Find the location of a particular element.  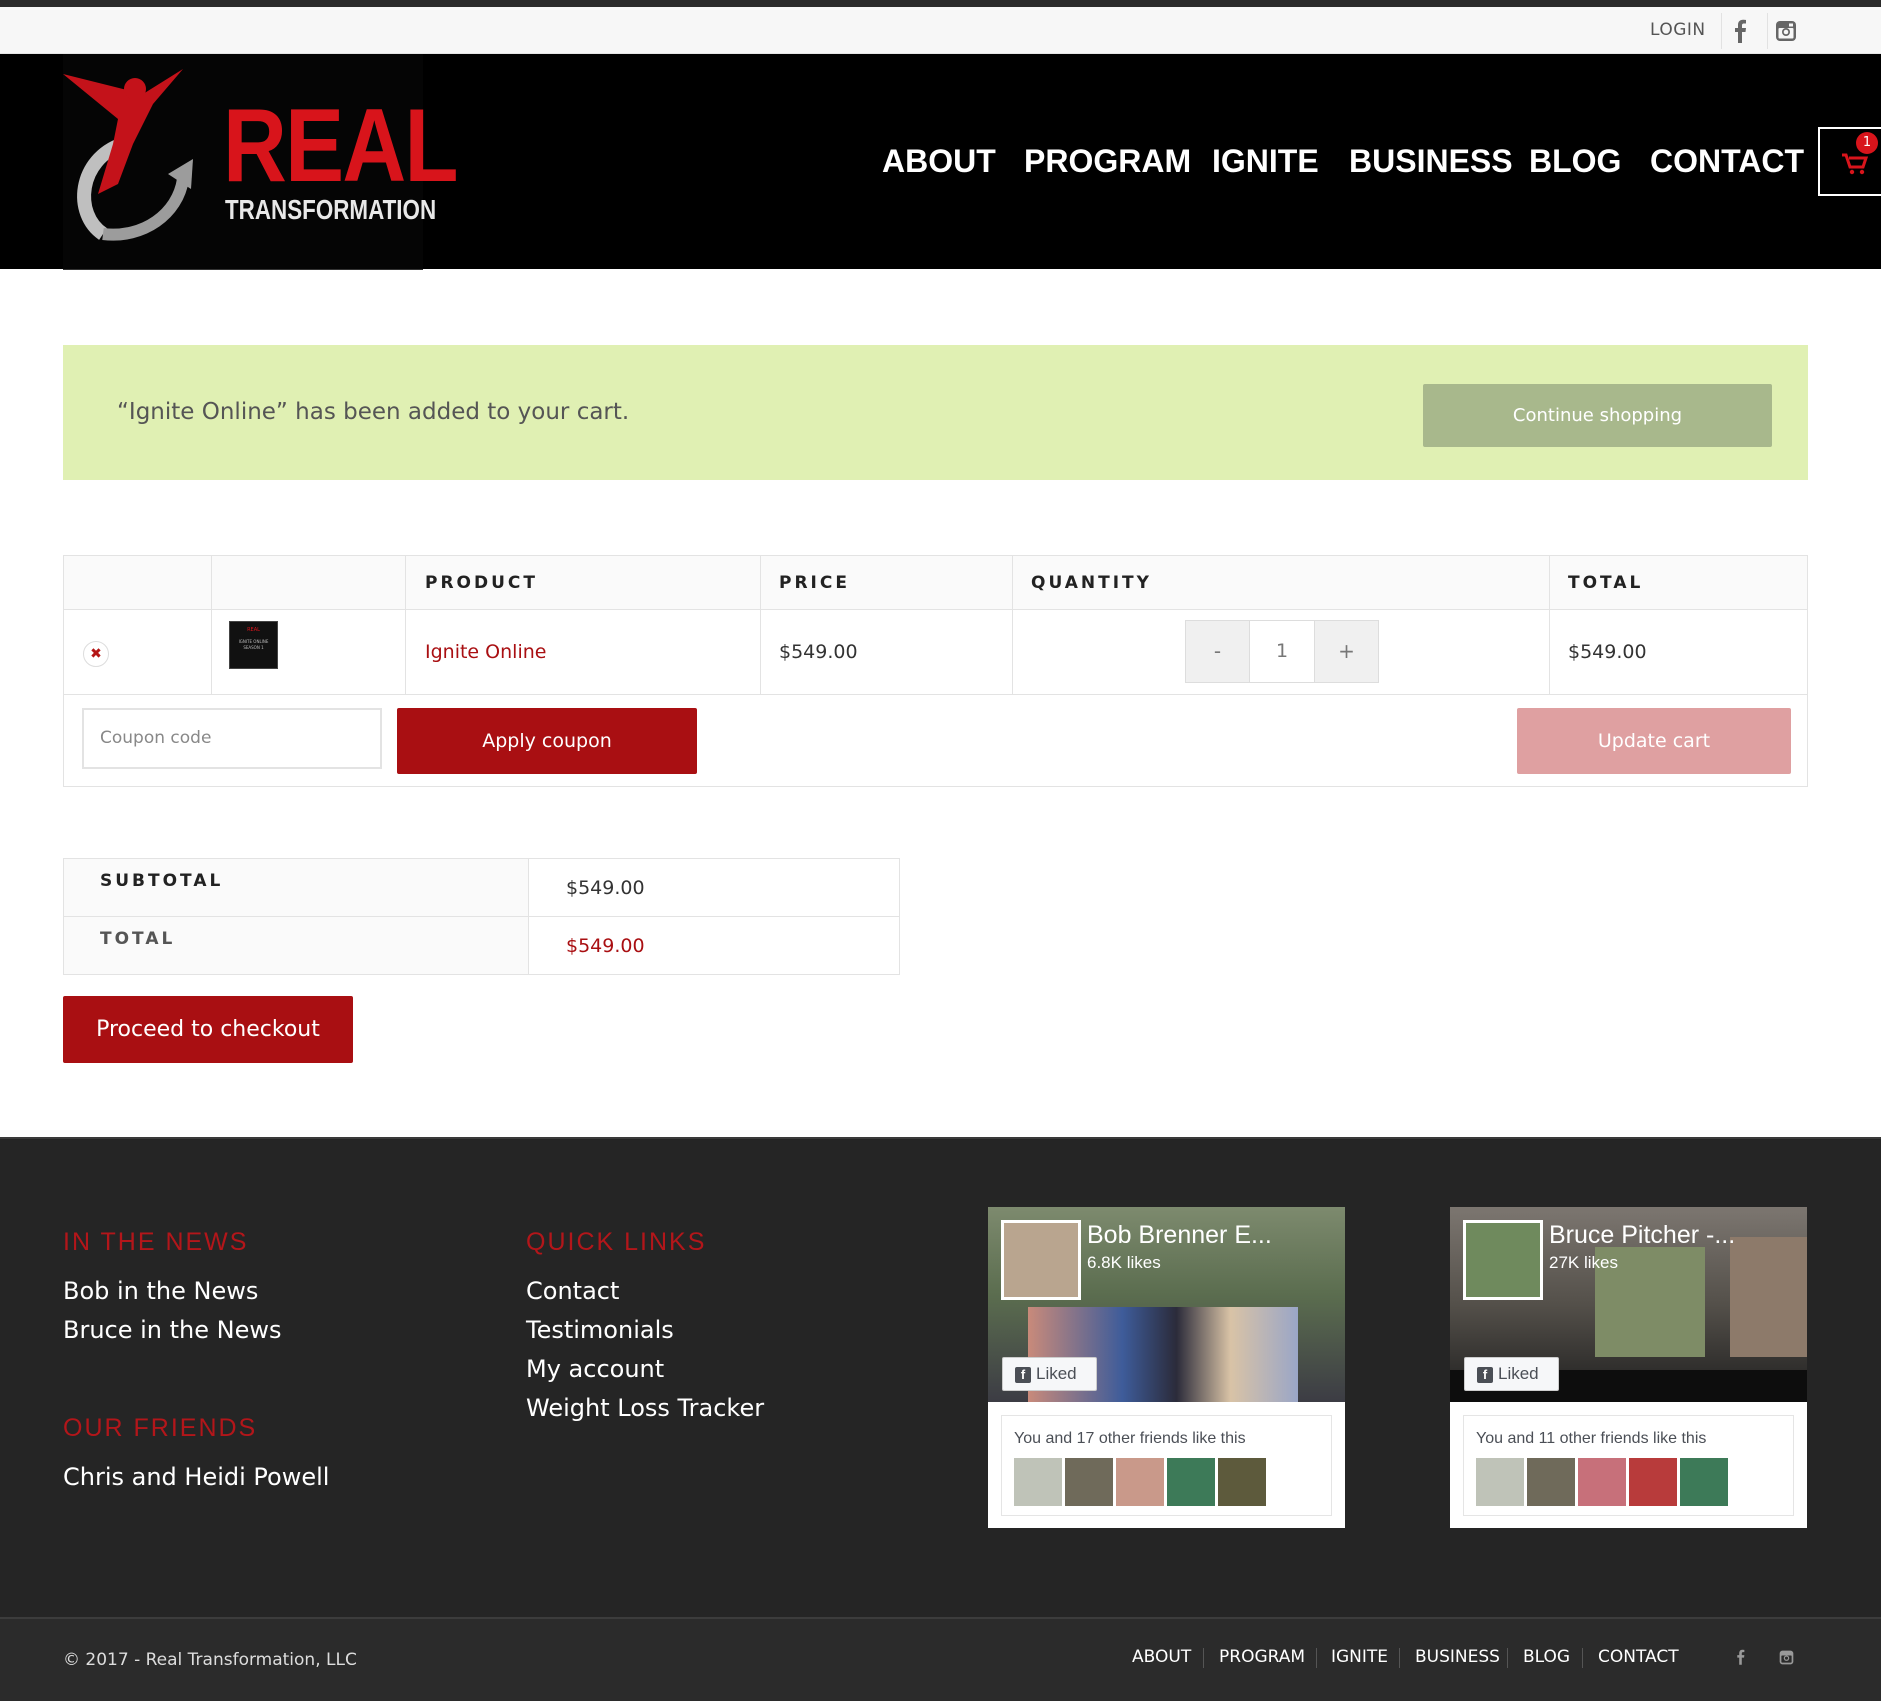

total-value: $549.00 is located at coordinates (605, 946).